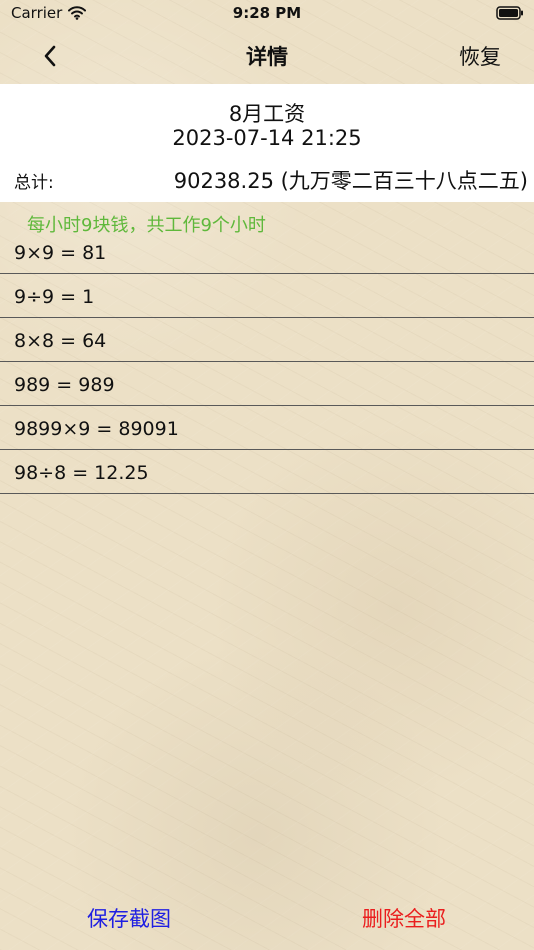 The height and width of the screenshot is (950, 534). I want to click on navigation-bar: 详情 恢复, so click(267, 56).